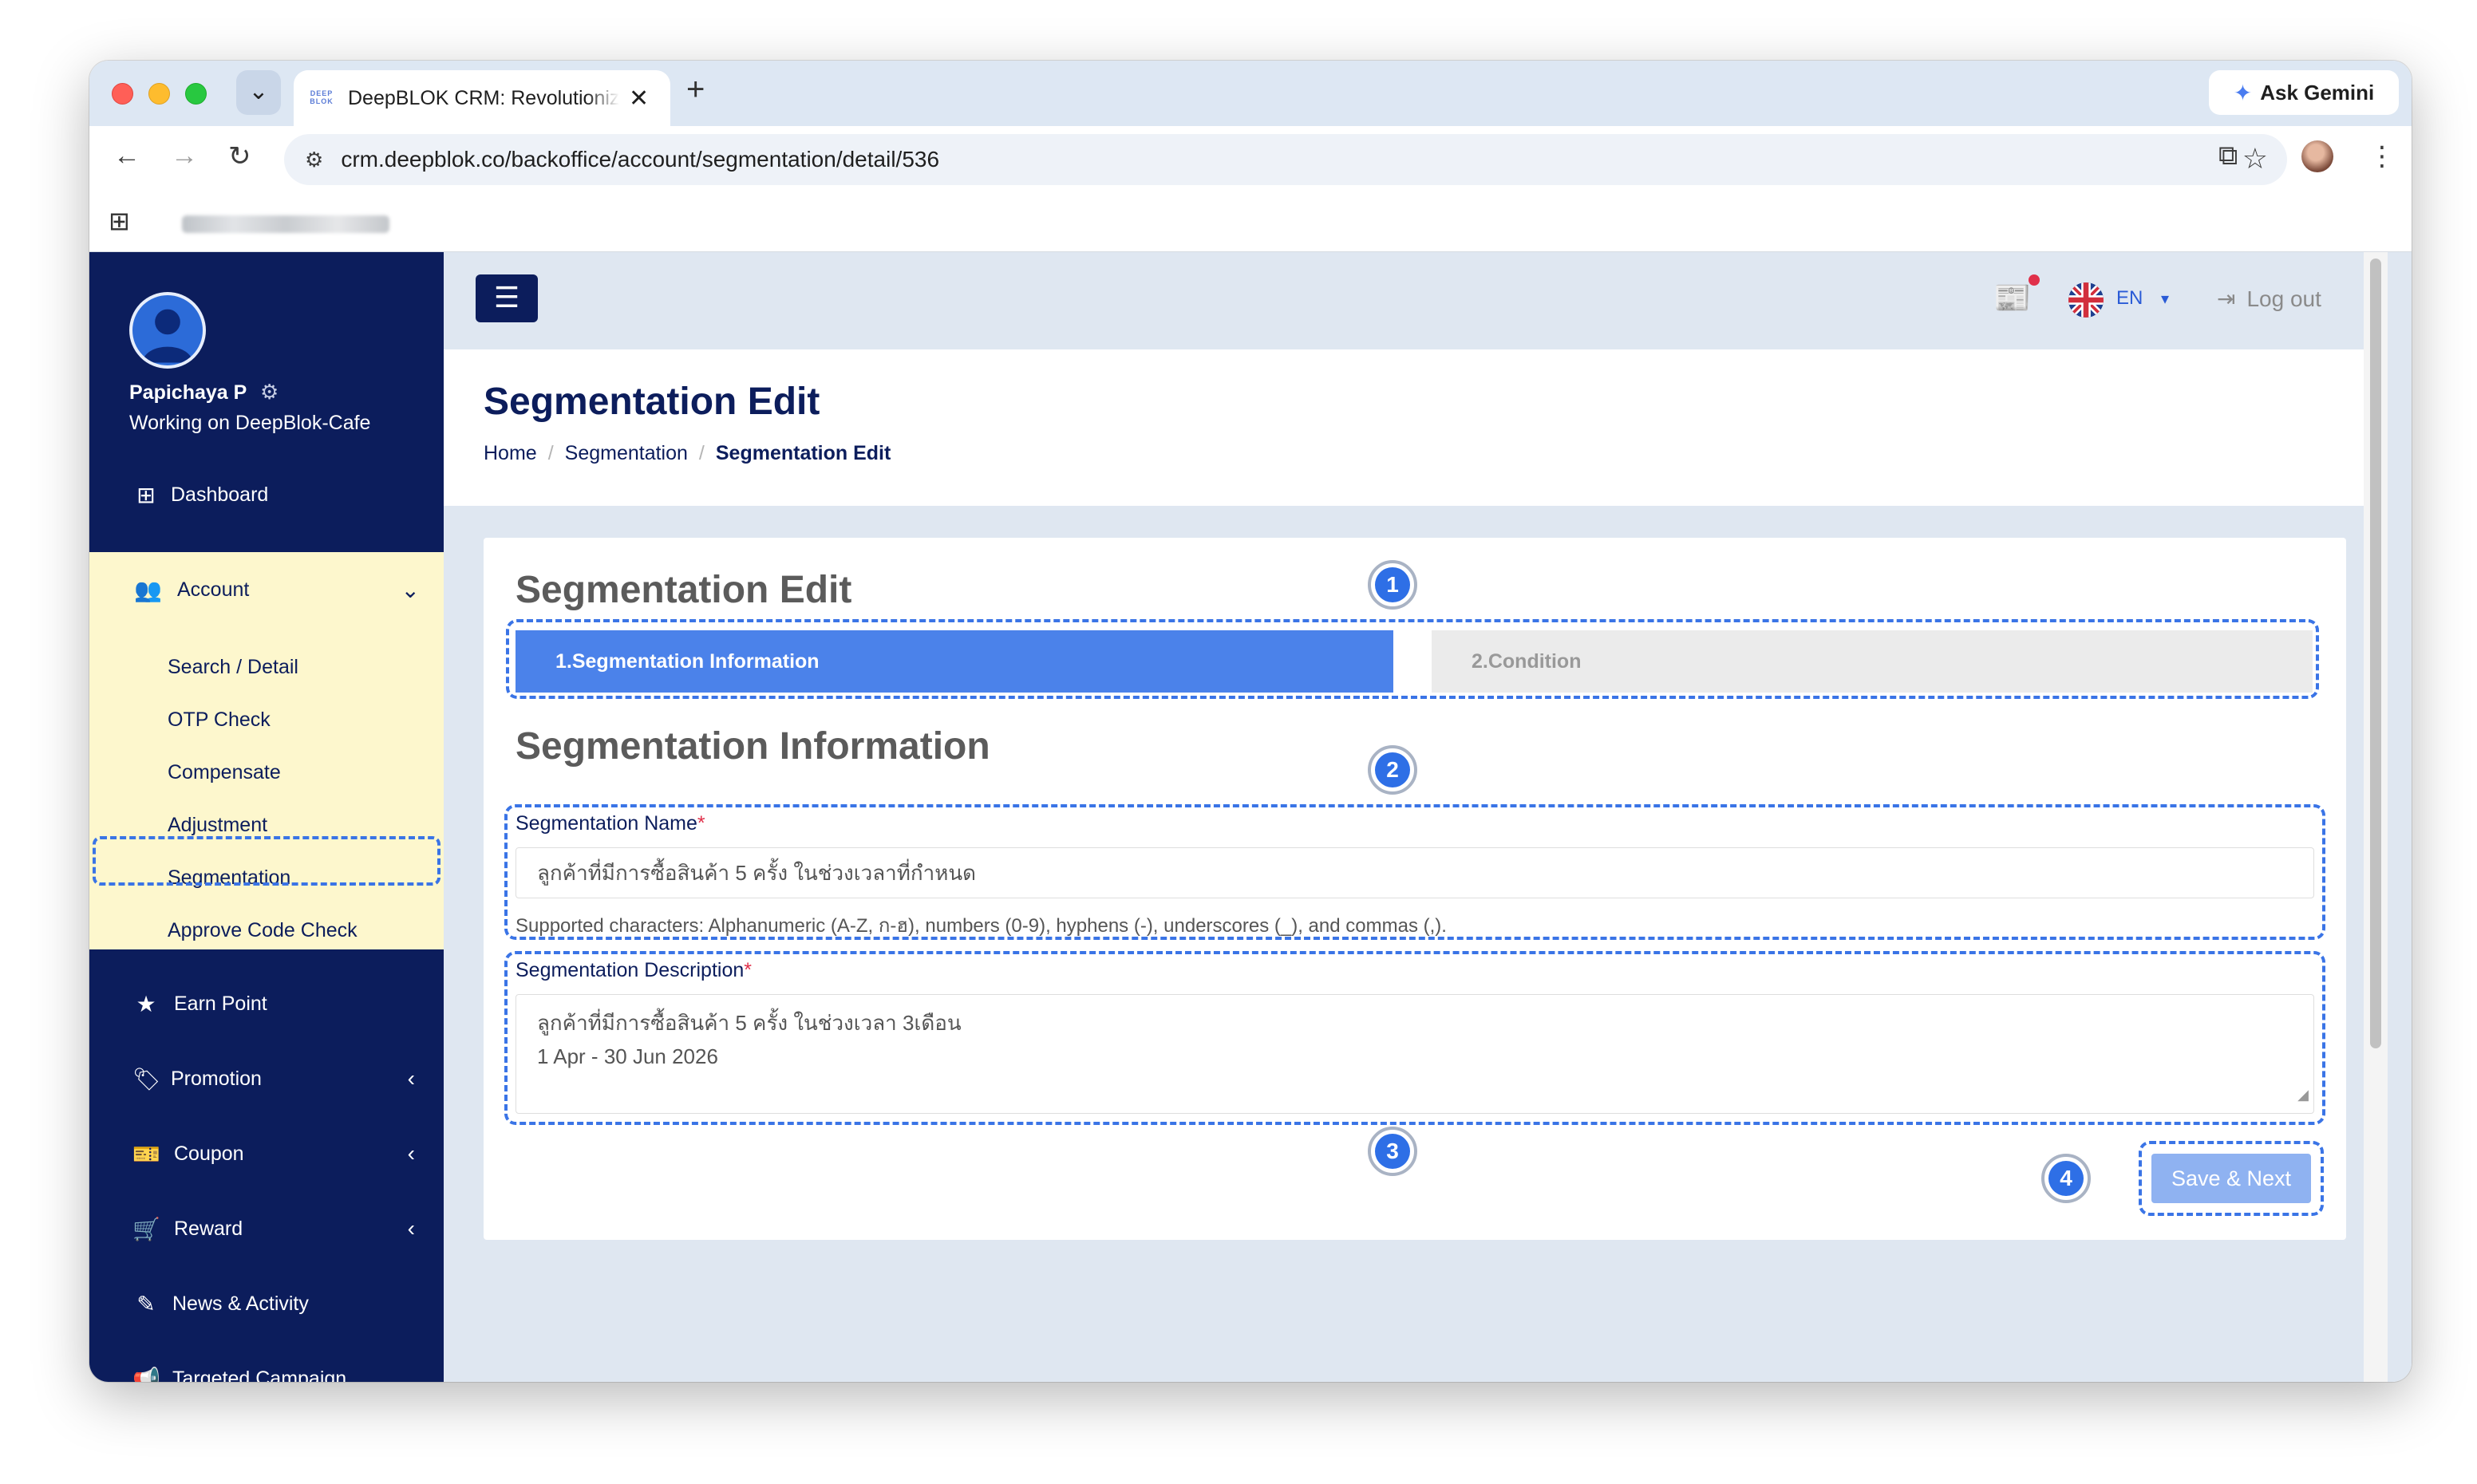 This screenshot has height=1484, width=2477. What do you see at coordinates (224, 772) in the screenshot?
I see `sidebar-subitem-compensate: Compensate` at bounding box center [224, 772].